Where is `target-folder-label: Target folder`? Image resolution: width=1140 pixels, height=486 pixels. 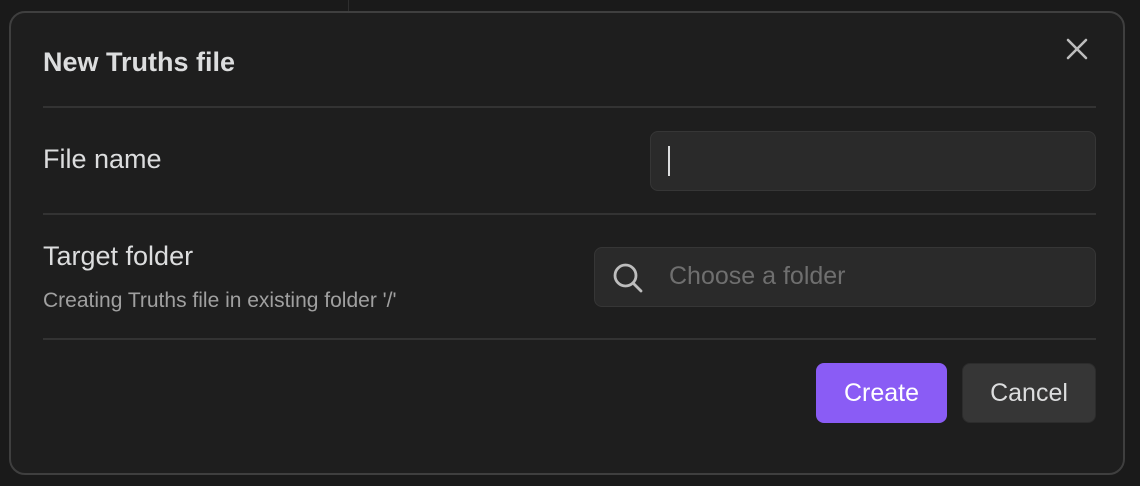 target-folder-label: Target folder is located at coordinates (118, 256).